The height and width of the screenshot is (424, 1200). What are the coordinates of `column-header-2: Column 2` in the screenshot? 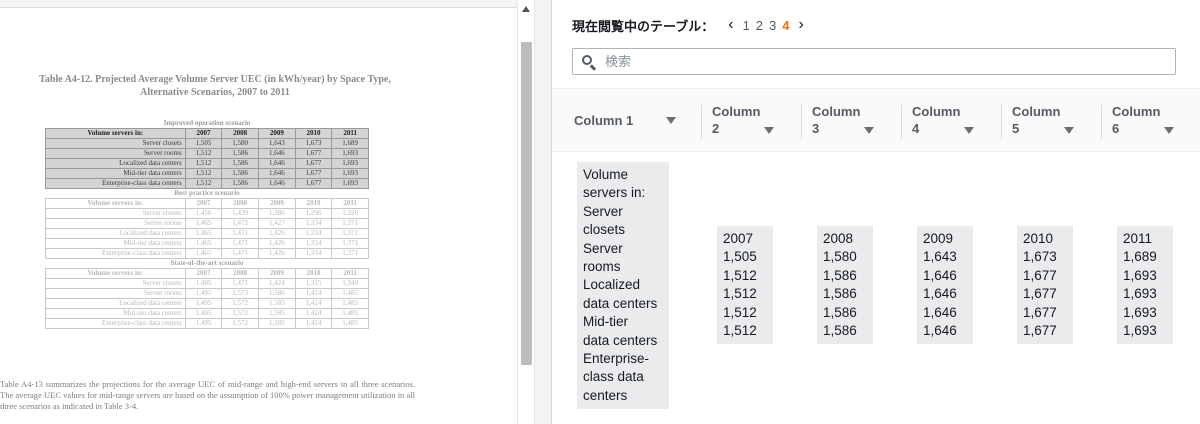 It's located at (752, 121).